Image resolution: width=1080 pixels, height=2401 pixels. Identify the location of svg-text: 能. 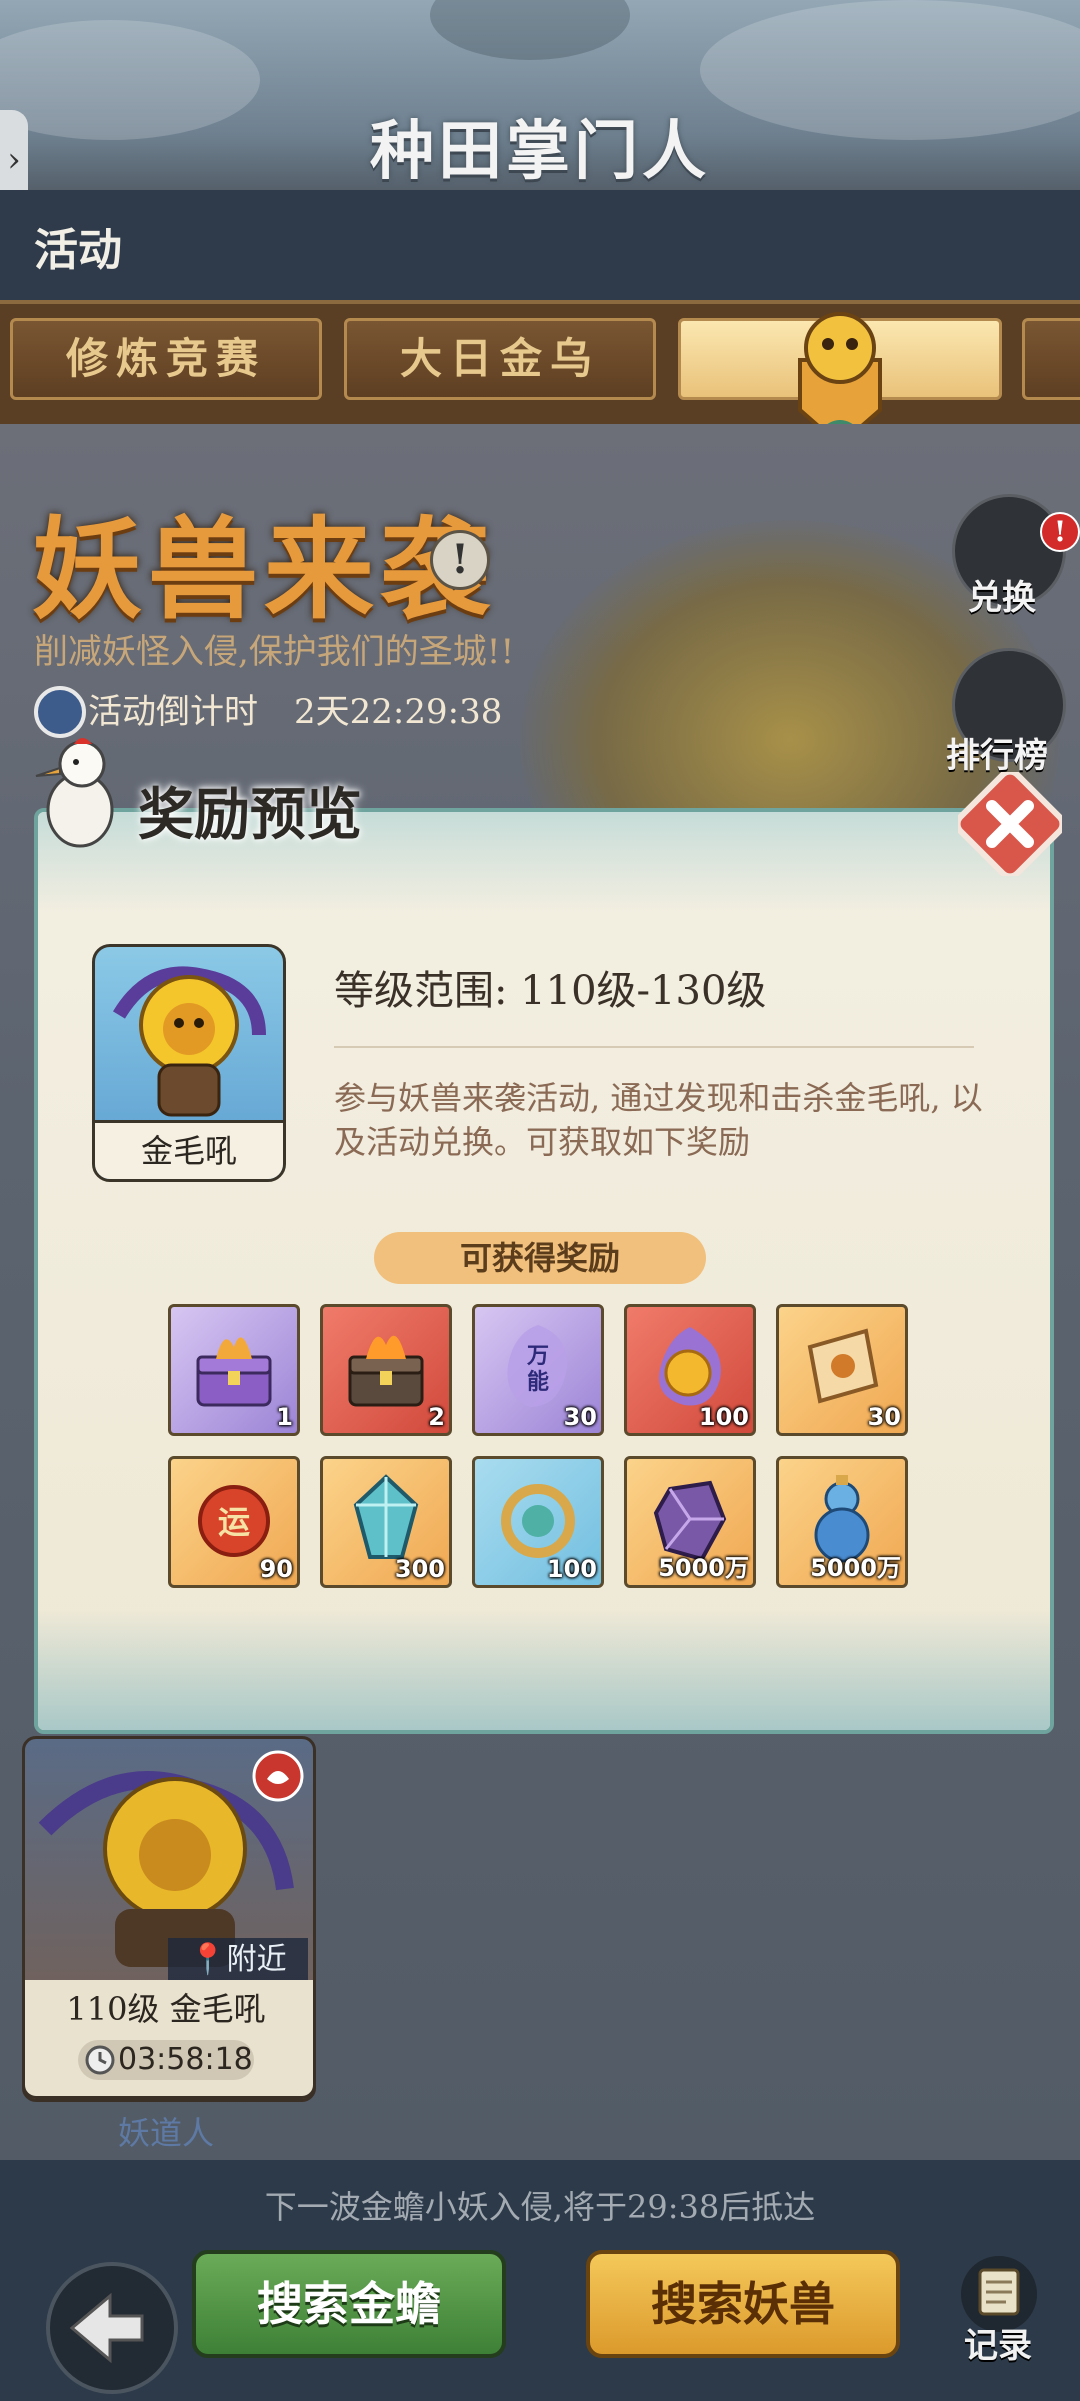
(538, 1382).